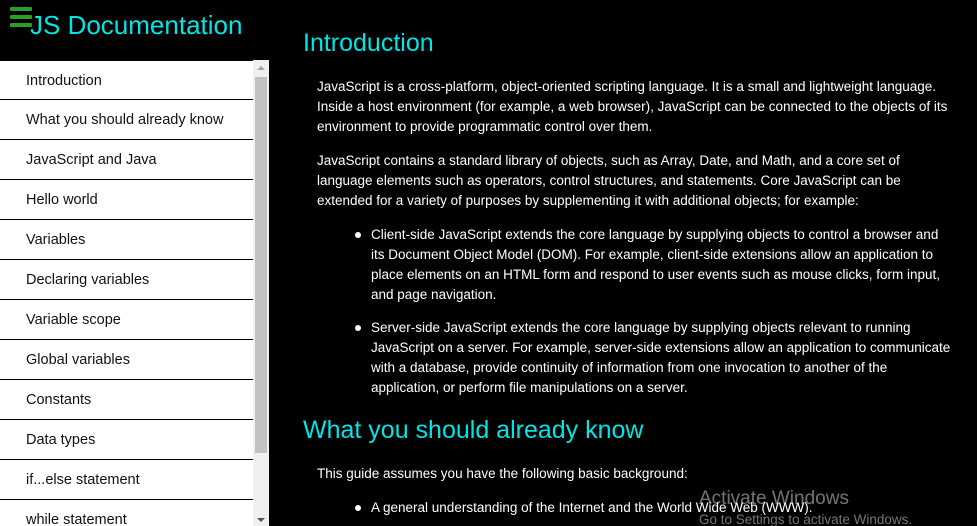 The height and width of the screenshot is (526, 977). What do you see at coordinates (261, 265) in the screenshot?
I see `scroll-thumb` at bounding box center [261, 265].